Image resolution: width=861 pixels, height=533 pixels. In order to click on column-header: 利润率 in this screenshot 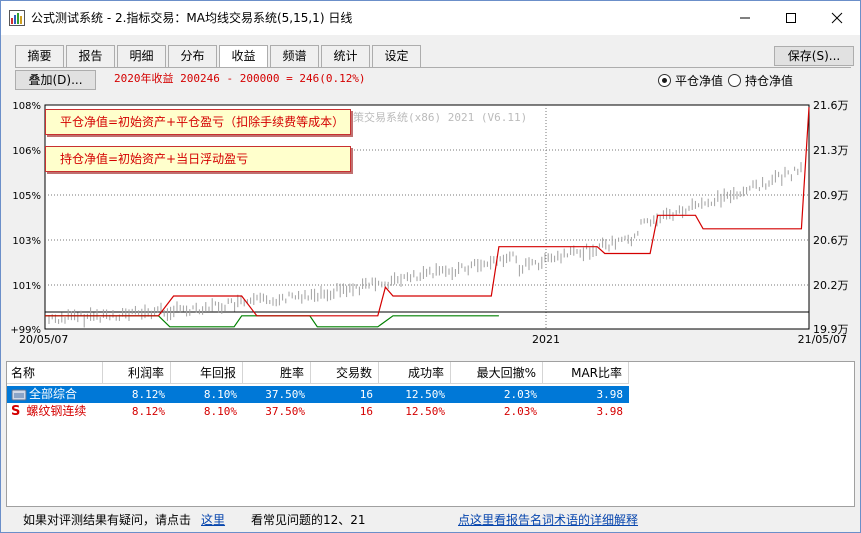, I will do `click(137, 373)`.